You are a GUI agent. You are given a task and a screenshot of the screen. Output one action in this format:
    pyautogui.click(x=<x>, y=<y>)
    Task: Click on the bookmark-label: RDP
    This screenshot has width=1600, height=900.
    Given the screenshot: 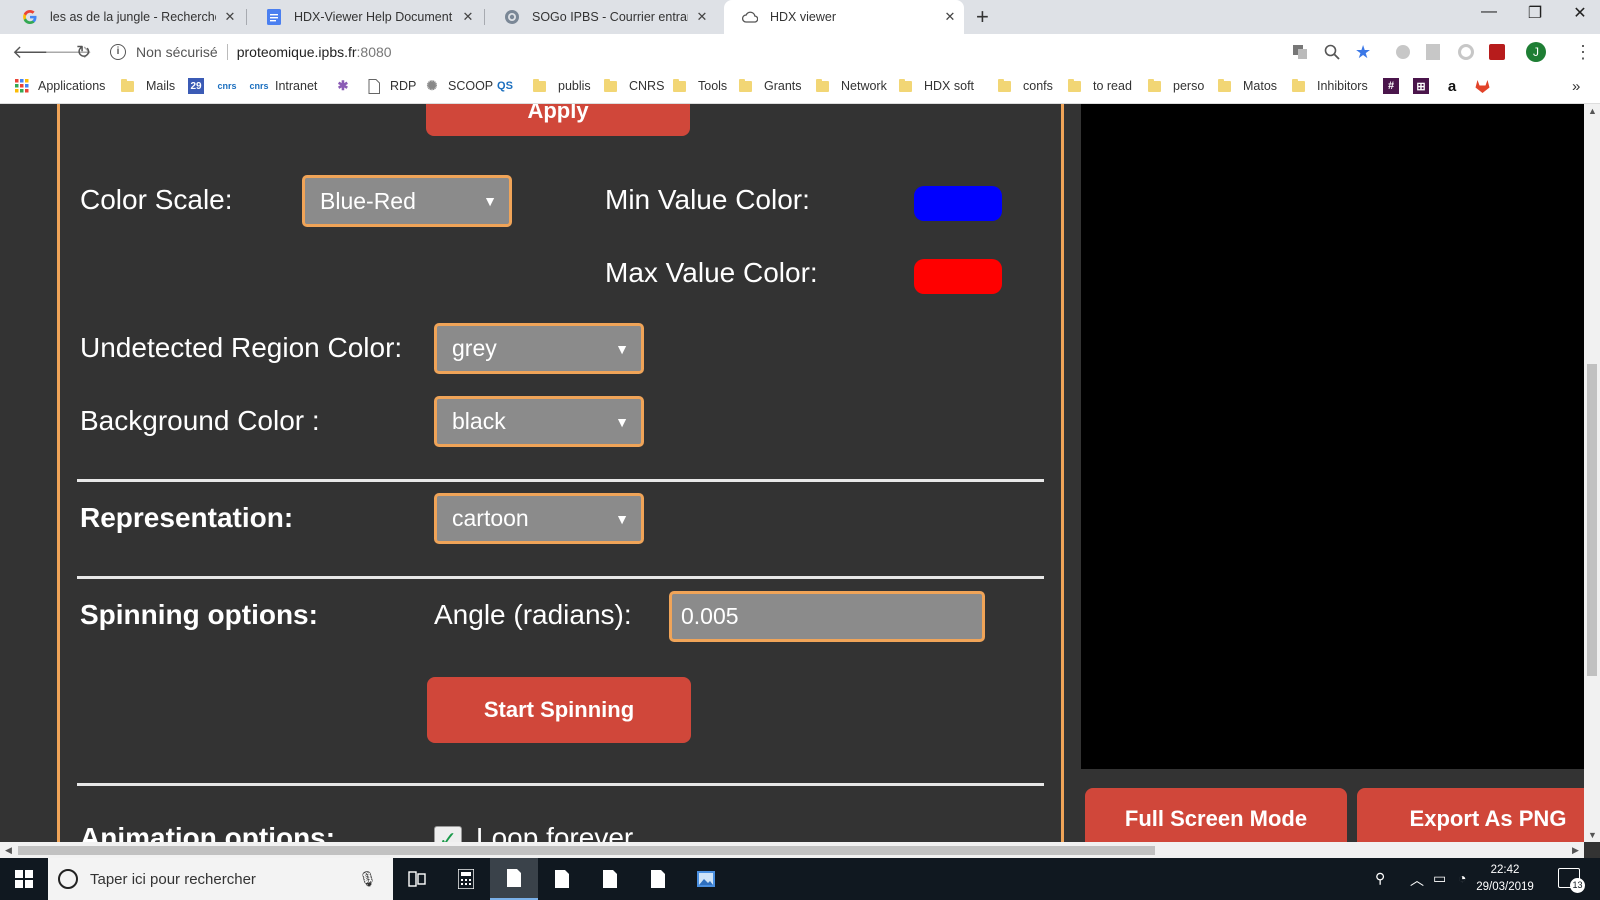 What is the action you would take?
    pyautogui.click(x=403, y=86)
    